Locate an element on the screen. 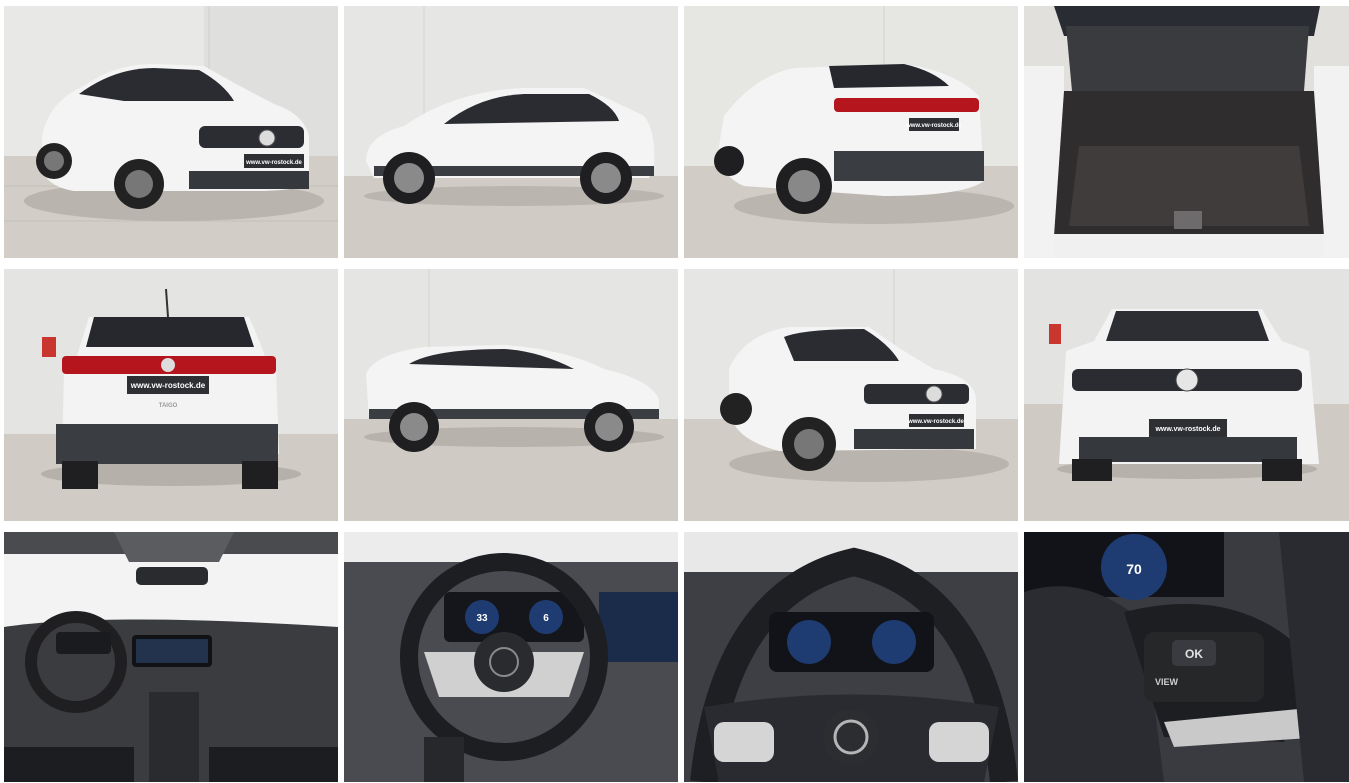 This screenshot has height=783, width=1349. car-side-left-image is located at coordinates (511, 132).